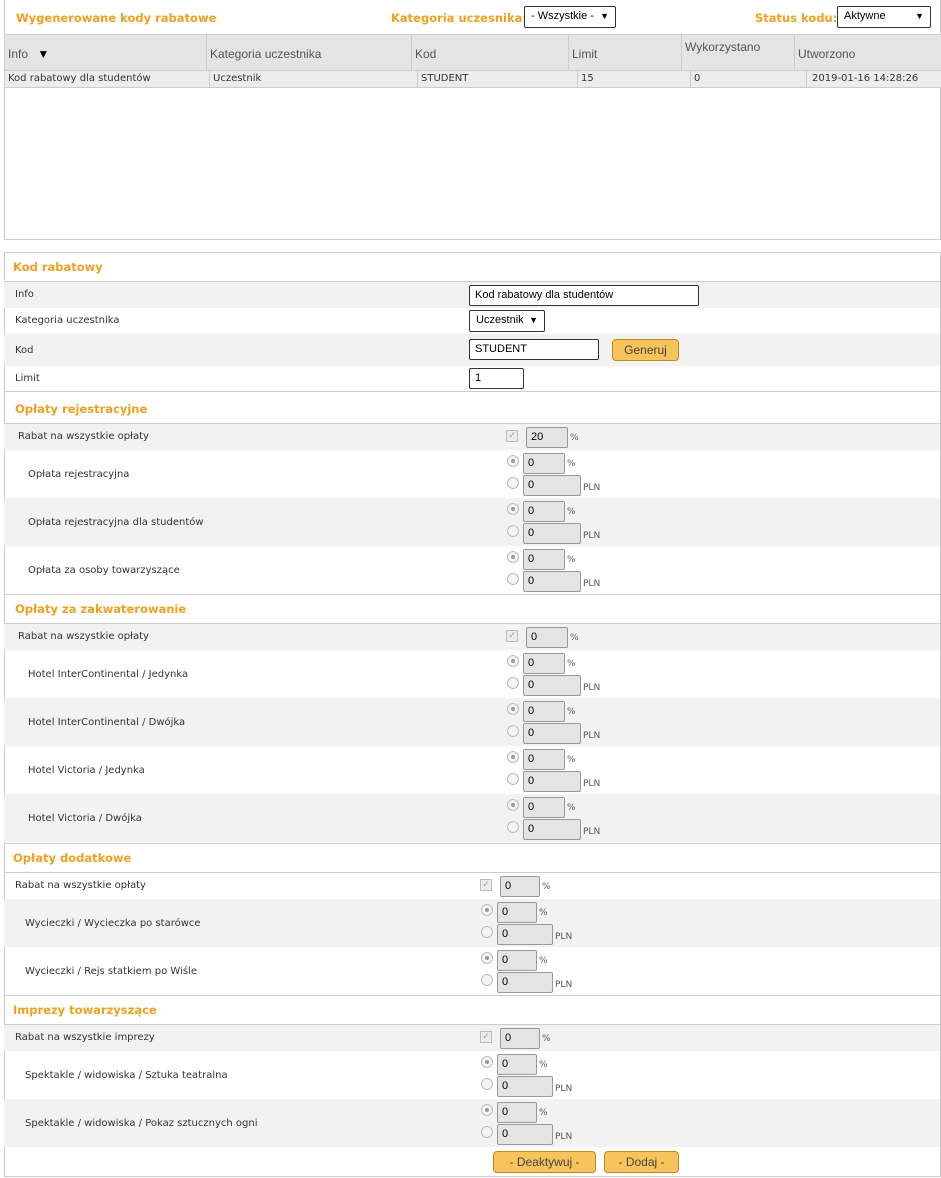  What do you see at coordinates (72, 858) in the screenshot?
I see `section-title-additional: Opłaty dodatkowe` at bounding box center [72, 858].